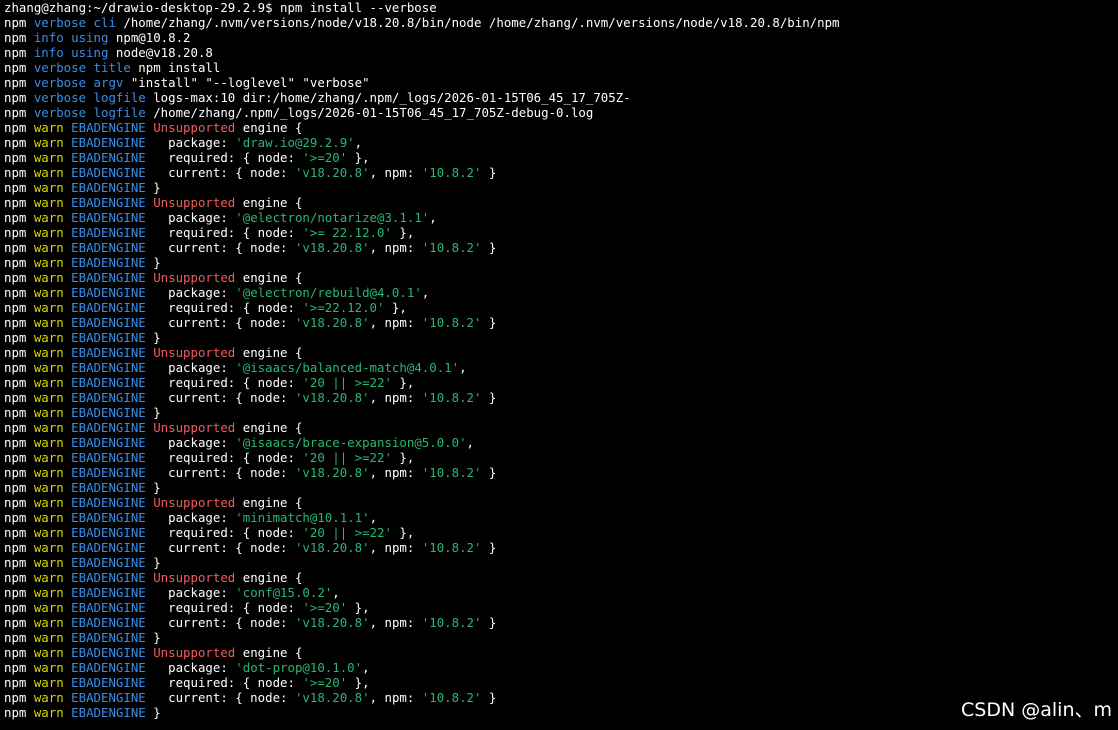 The height and width of the screenshot is (730, 1118). Describe the element at coordinates (332, 217) in the screenshot. I see `terminal-text-segment: '@electron/notarize@3.1.1'` at that location.